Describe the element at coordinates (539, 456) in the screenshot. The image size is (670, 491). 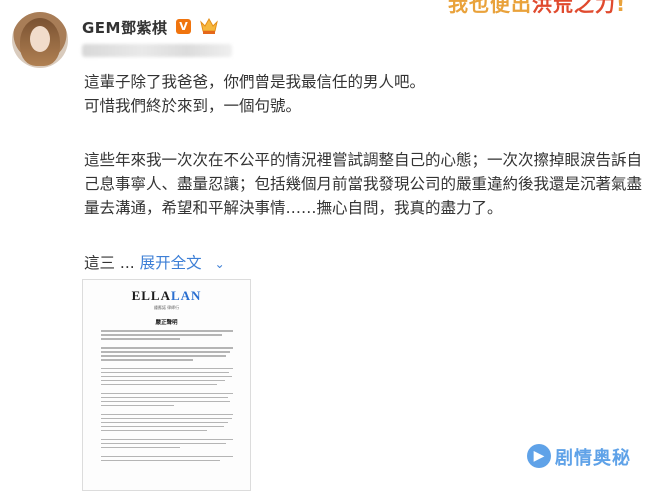
I see `watermark-logo-icon: ▶` at that location.